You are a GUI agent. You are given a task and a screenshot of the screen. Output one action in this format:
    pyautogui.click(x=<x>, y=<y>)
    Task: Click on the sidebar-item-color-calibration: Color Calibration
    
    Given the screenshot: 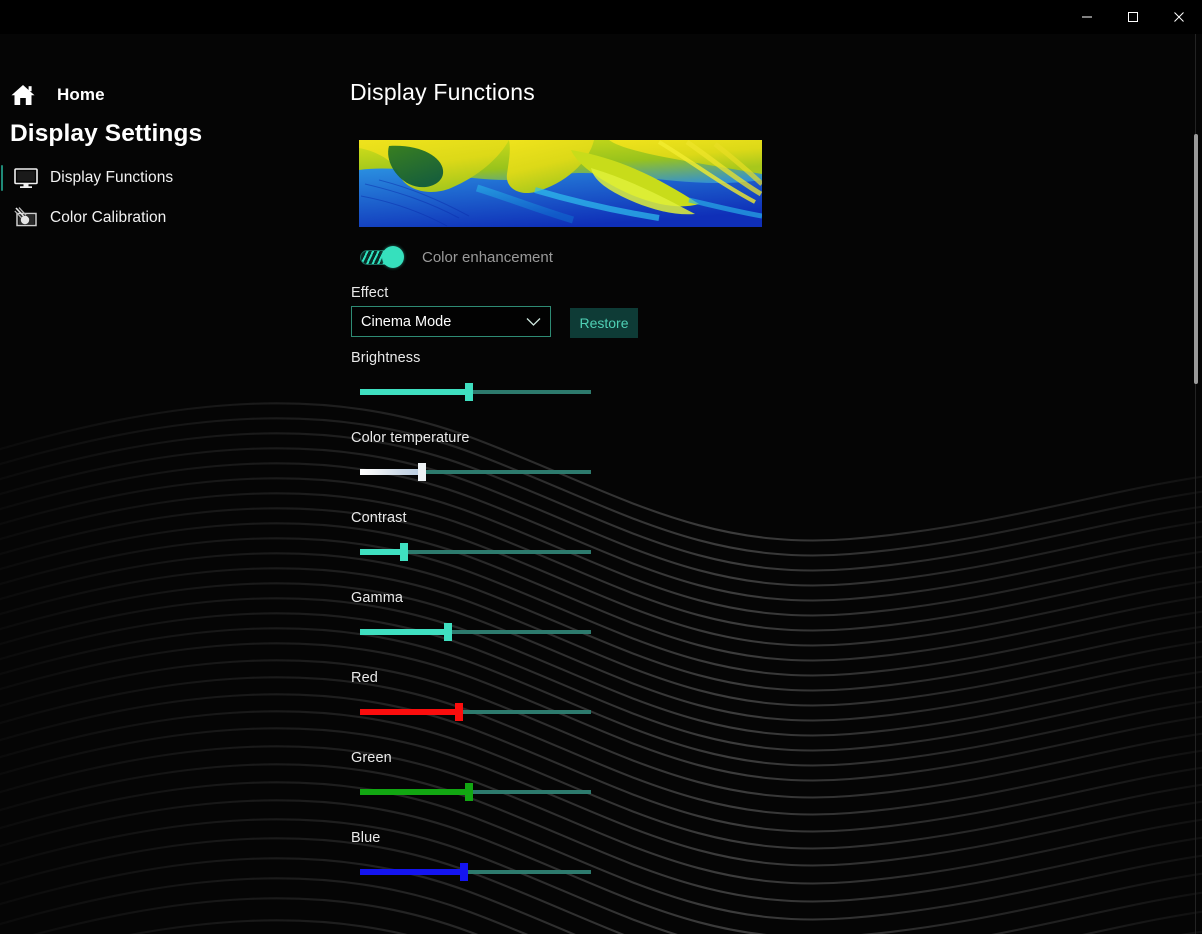 What is the action you would take?
    pyautogui.click(x=165, y=218)
    